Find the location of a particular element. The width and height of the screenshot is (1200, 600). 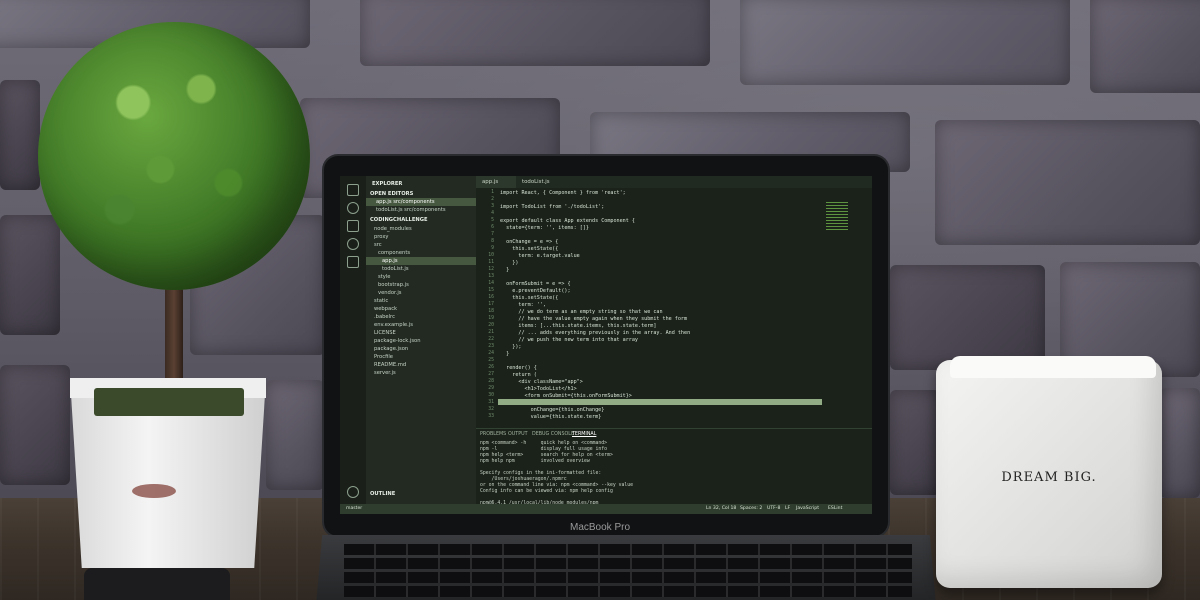

terminal-line: npm help npm involved overview is located at coordinates (535, 461).